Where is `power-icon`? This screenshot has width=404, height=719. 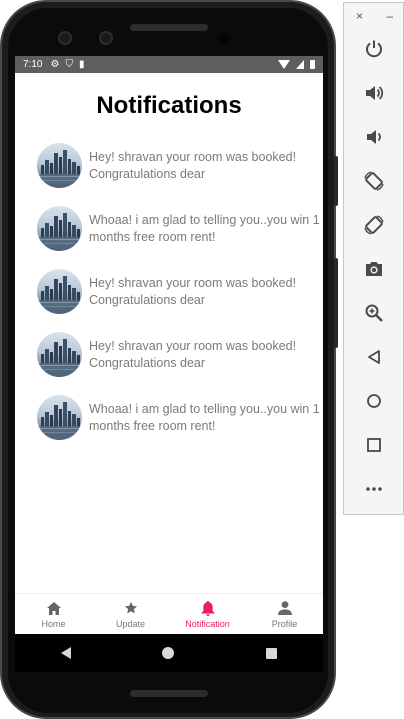 power-icon is located at coordinates (373, 49).